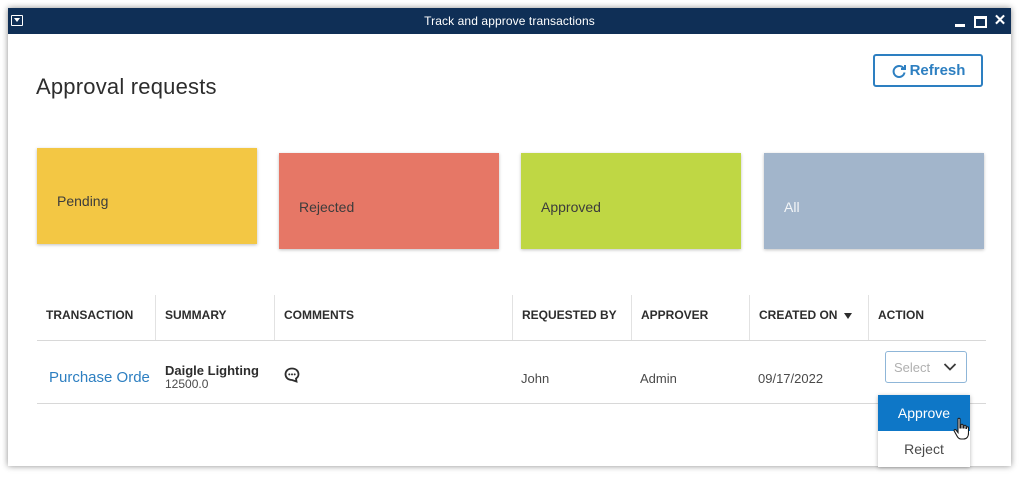 The height and width of the screenshot is (480, 1024). Describe the element at coordinates (212, 370) in the screenshot. I see `summary-name: Daigle Lighting` at that location.